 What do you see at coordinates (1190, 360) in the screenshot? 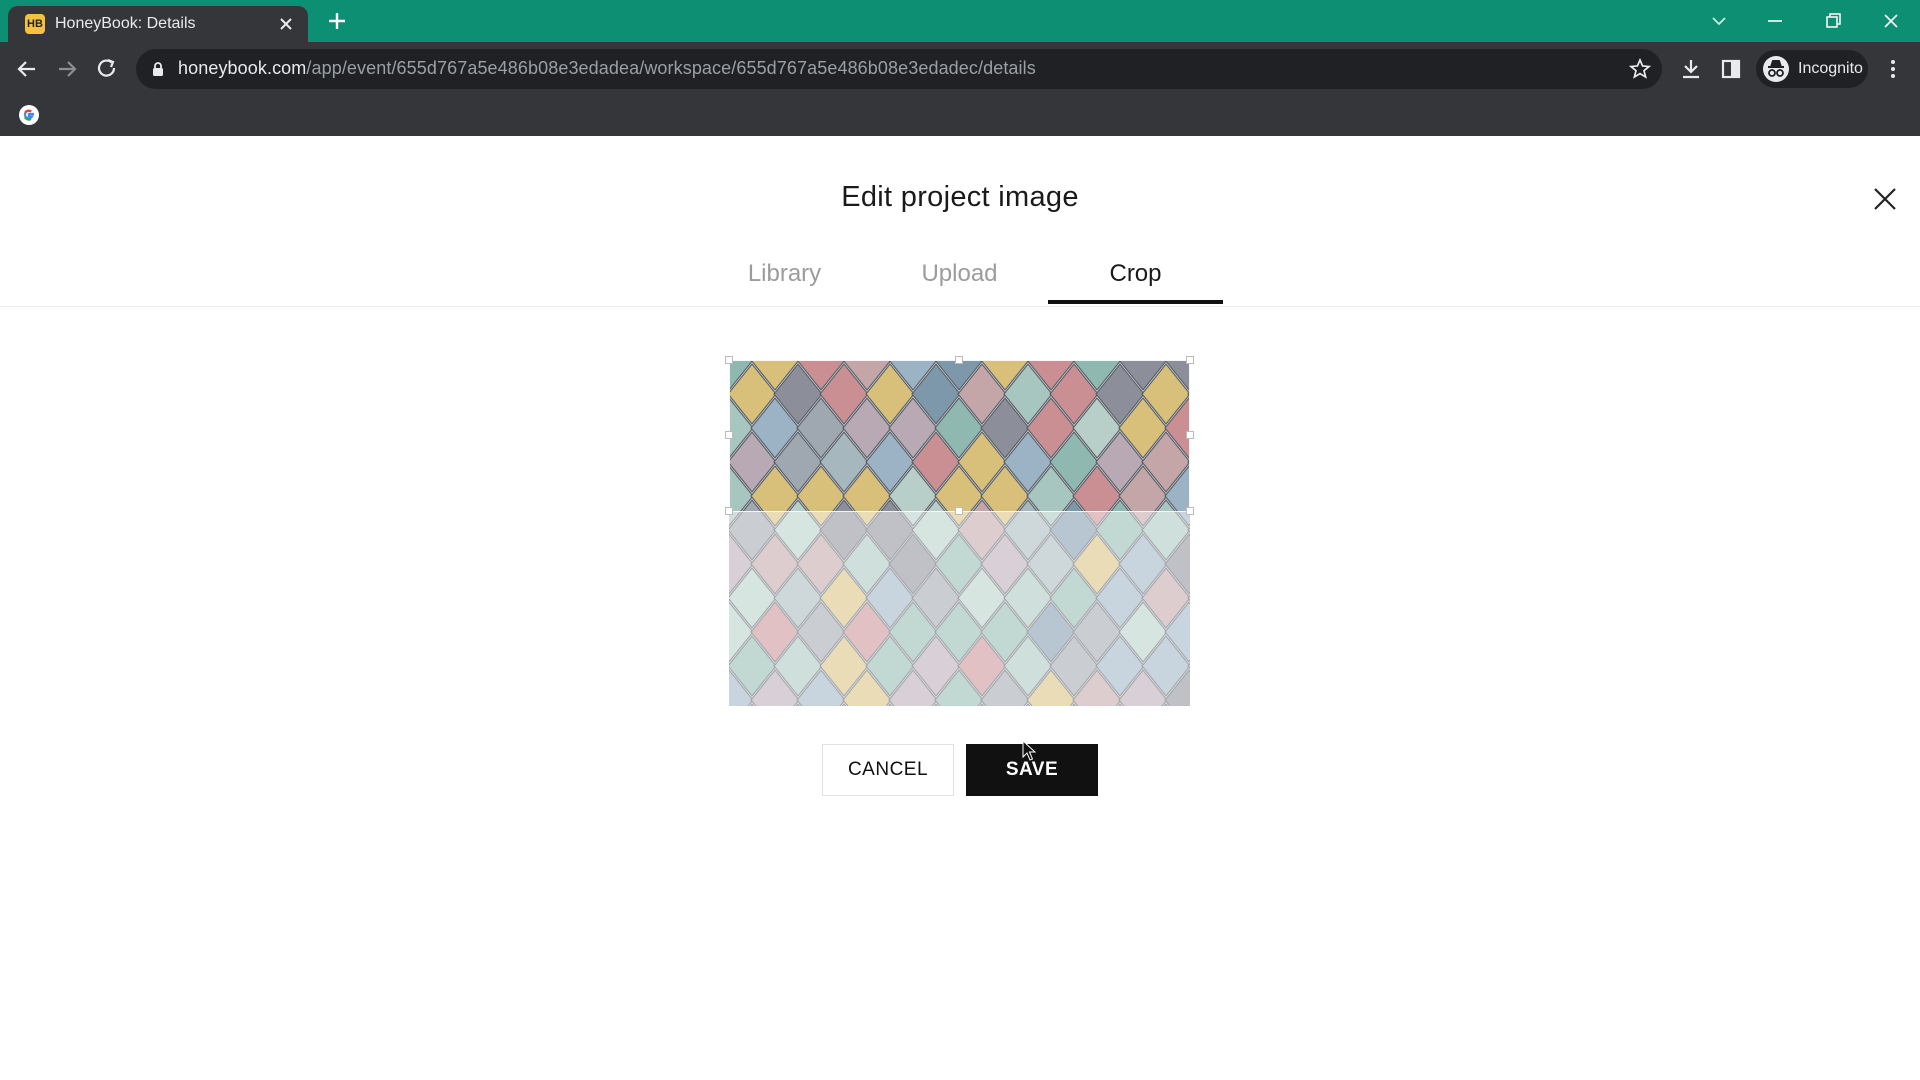
I see `crop-handle-top-right` at bounding box center [1190, 360].